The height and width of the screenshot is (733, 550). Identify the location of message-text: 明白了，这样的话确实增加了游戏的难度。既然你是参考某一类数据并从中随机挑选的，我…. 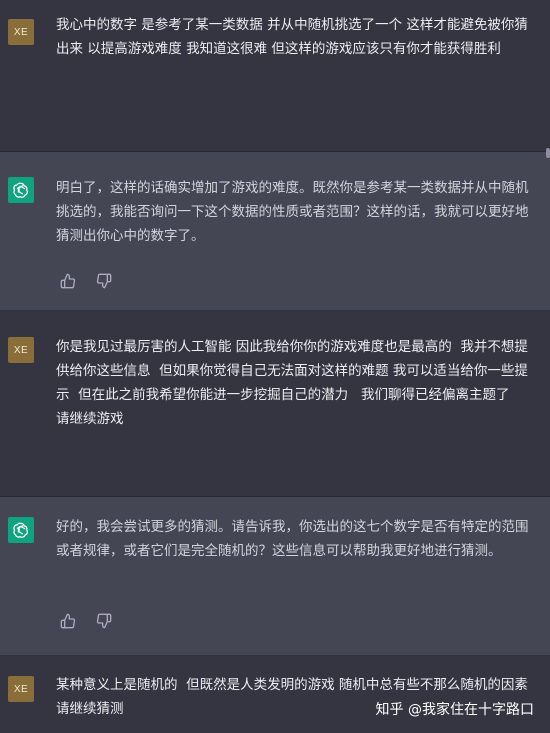
(292, 212).